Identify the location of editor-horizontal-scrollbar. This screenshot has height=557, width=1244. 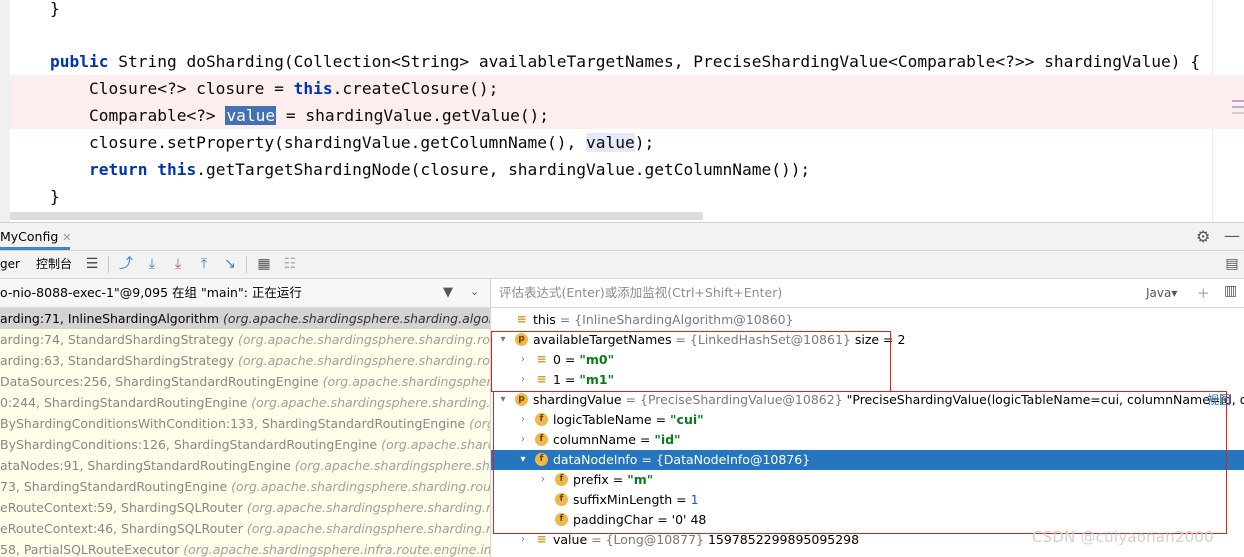
(356, 216).